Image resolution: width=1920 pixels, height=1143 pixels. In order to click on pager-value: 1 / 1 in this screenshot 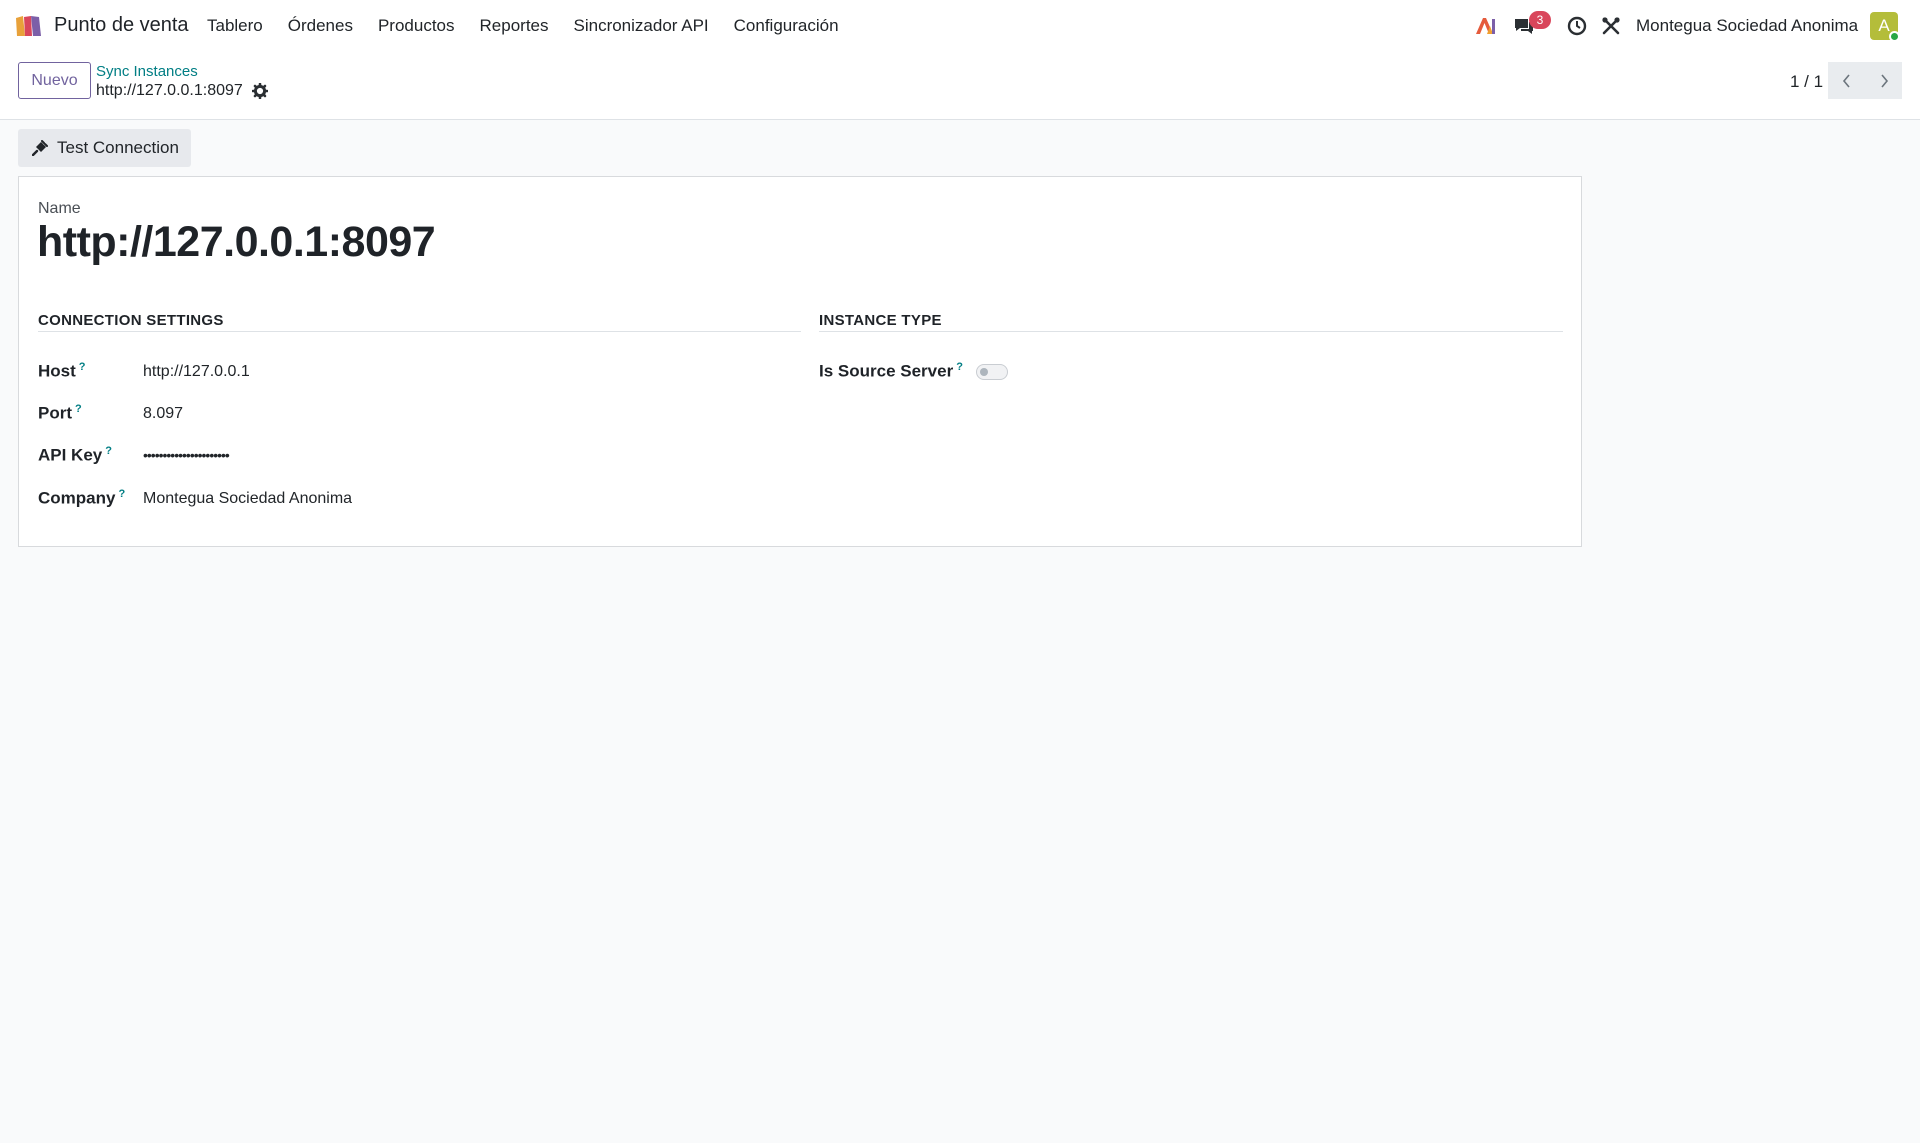, I will do `click(1806, 82)`.